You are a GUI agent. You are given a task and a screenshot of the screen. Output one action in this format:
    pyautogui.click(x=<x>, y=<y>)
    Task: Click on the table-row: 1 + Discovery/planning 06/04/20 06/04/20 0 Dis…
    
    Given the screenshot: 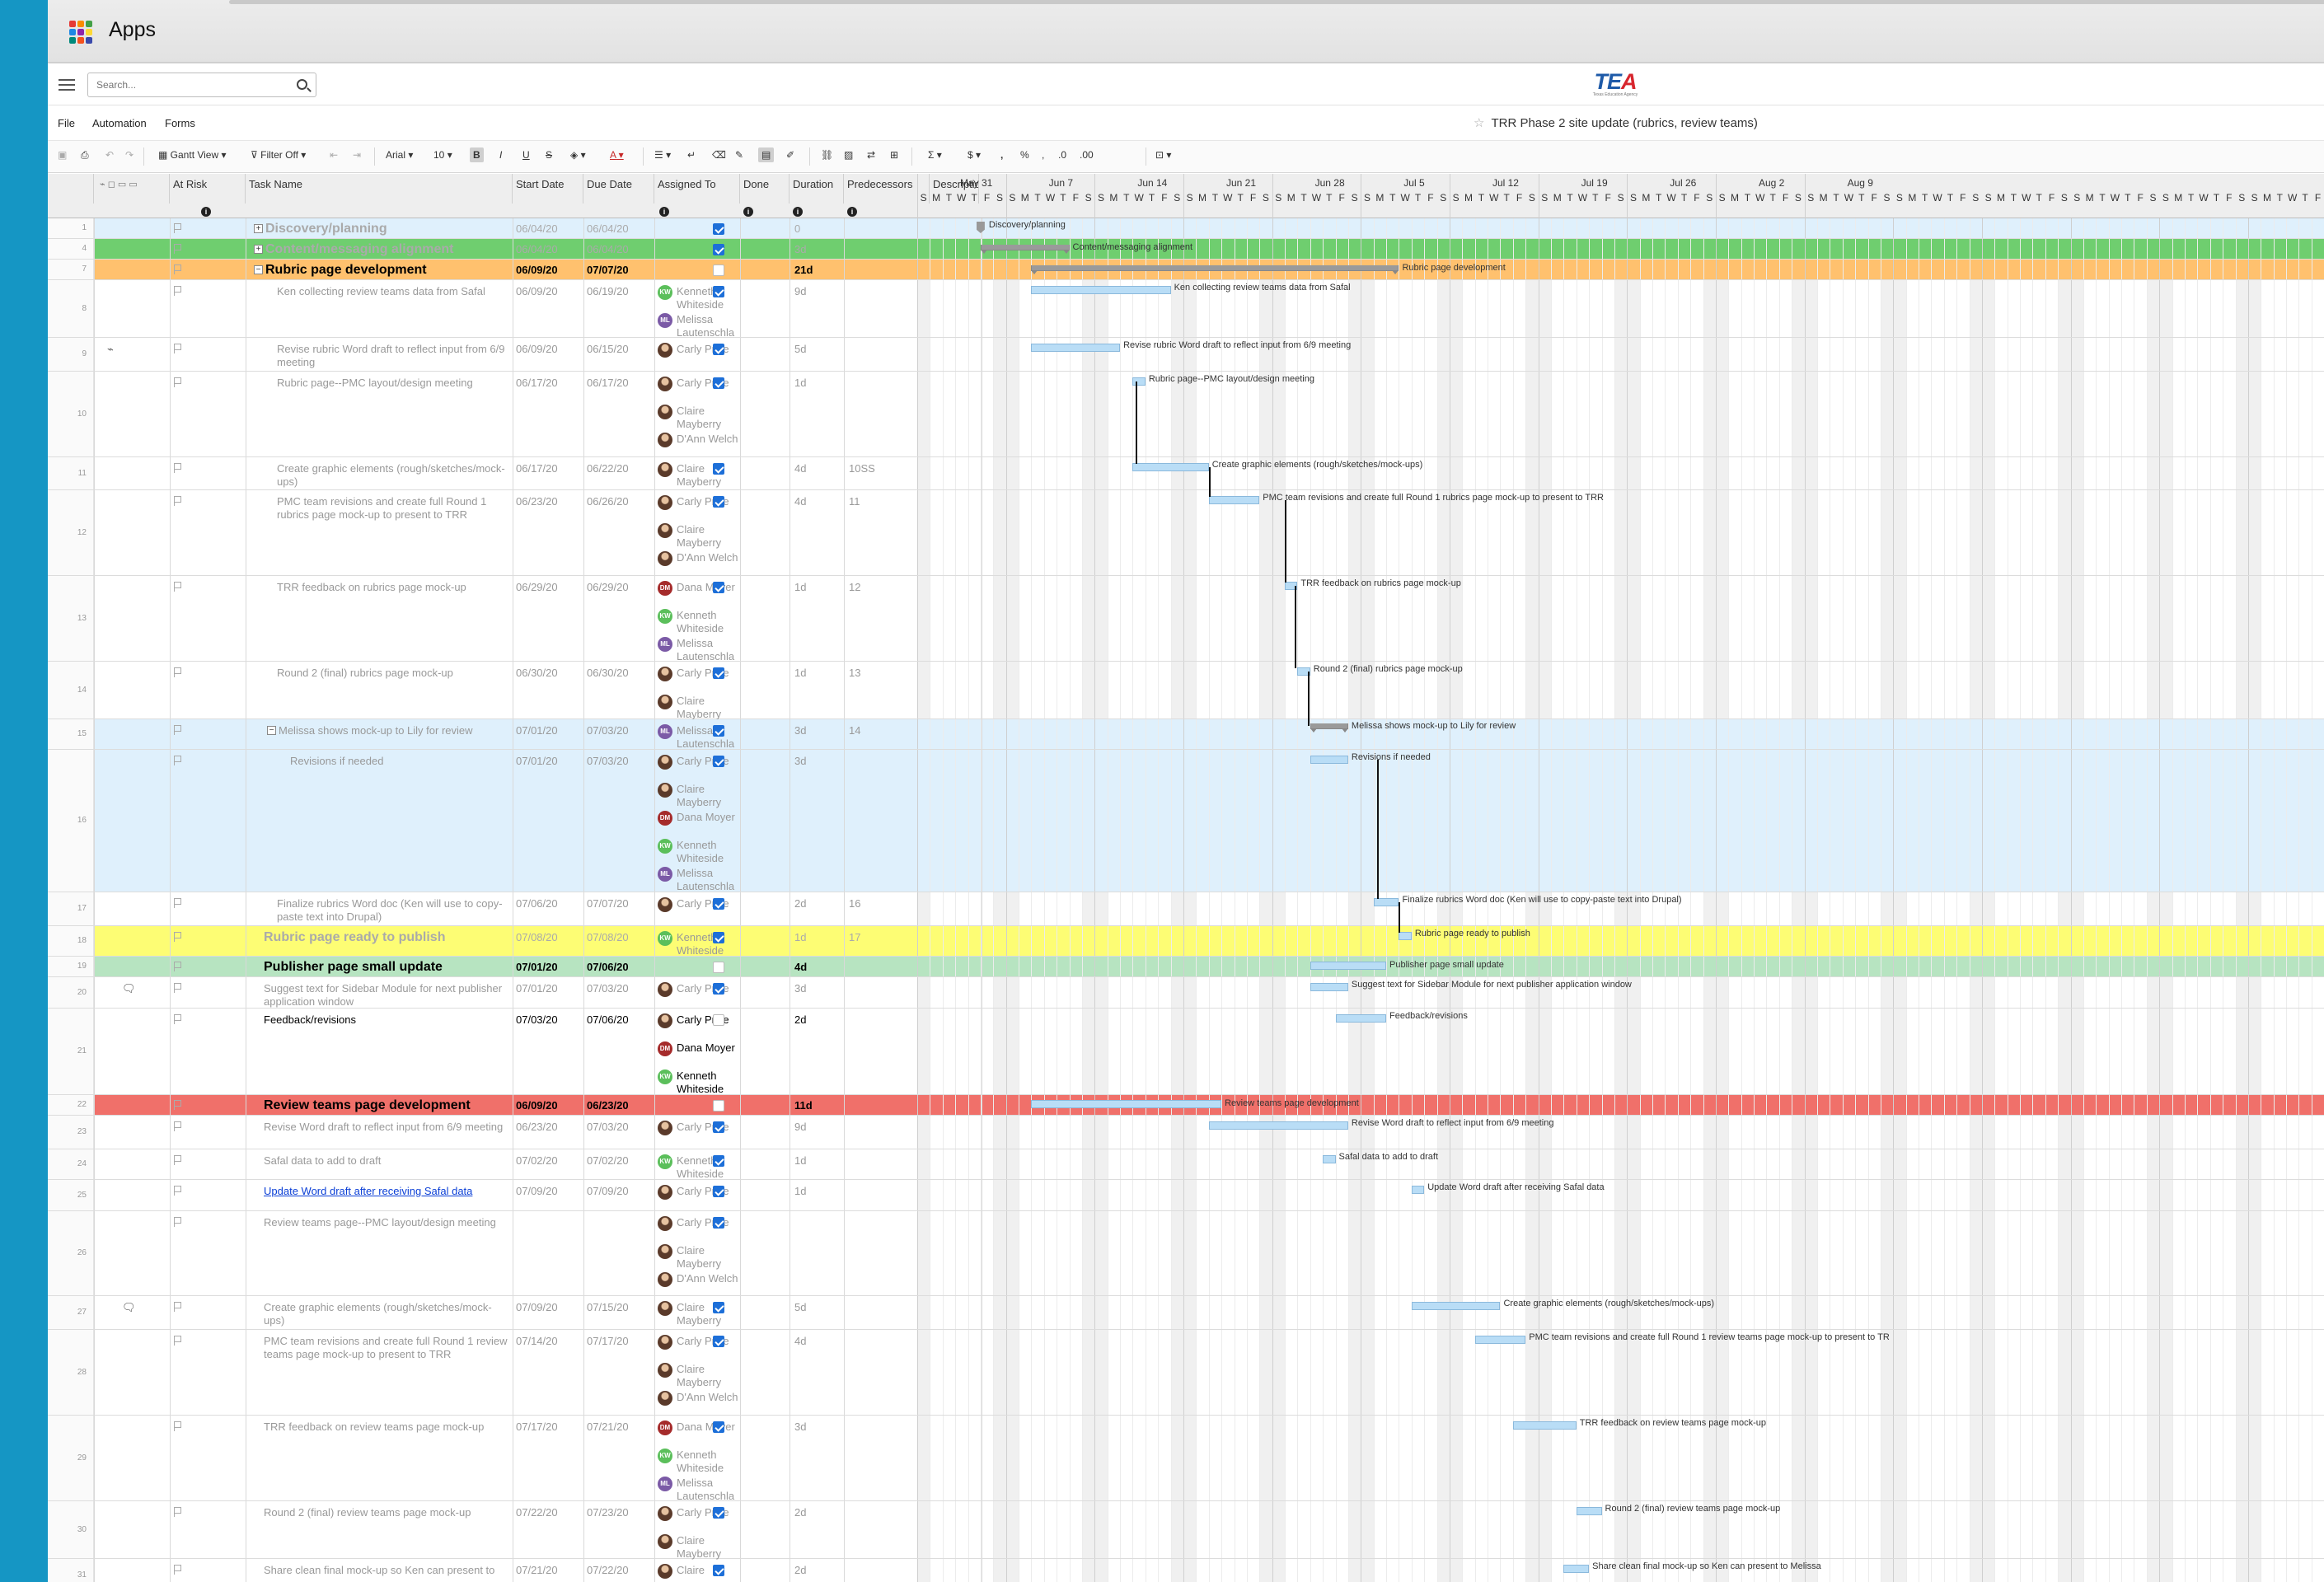 What is the action you would take?
    pyautogui.click(x=1186, y=228)
    